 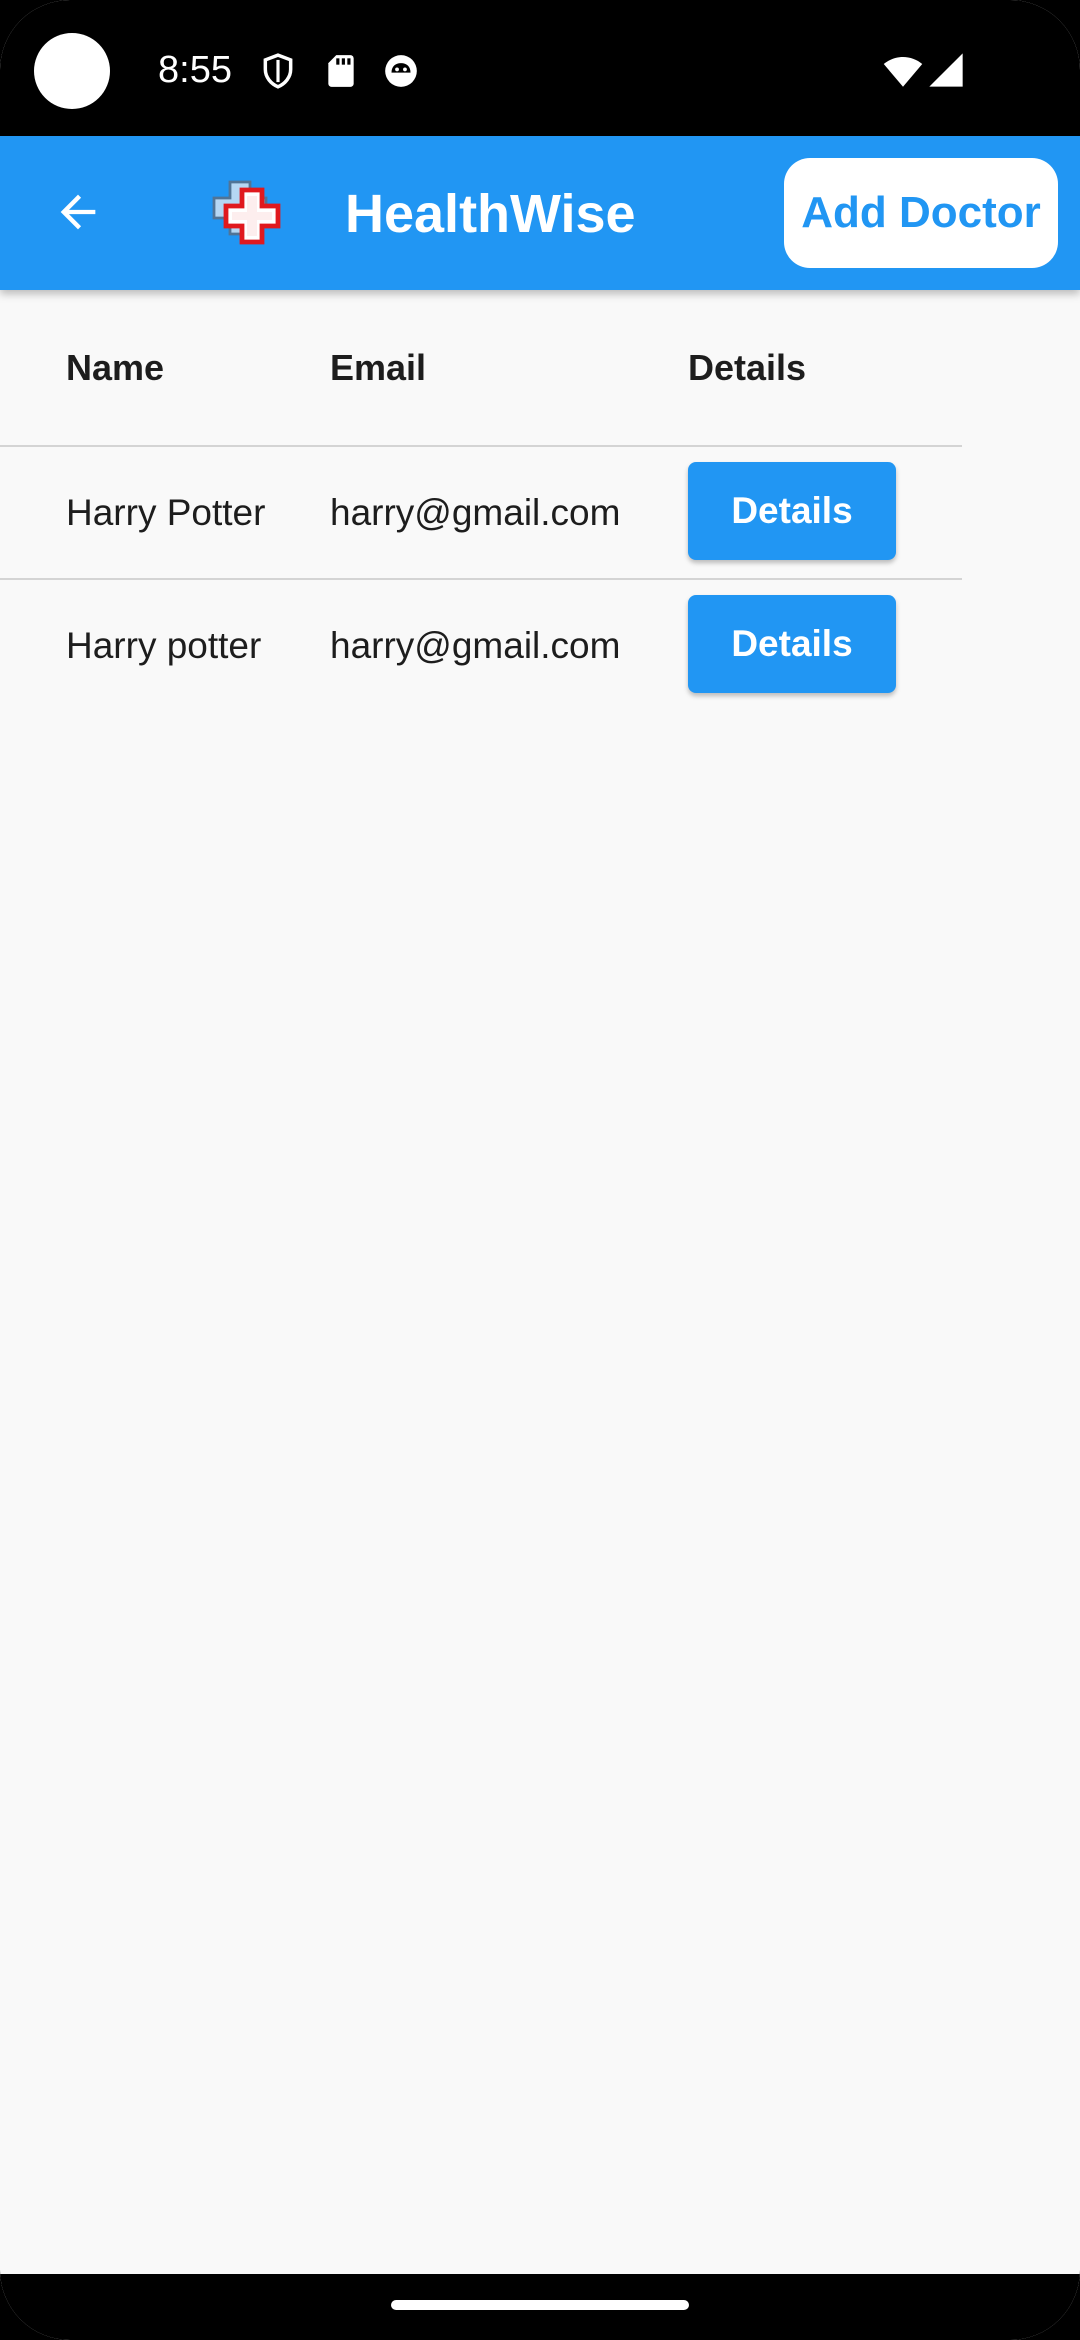 I want to click on navigation-bar, so click(x=540, y=2307).